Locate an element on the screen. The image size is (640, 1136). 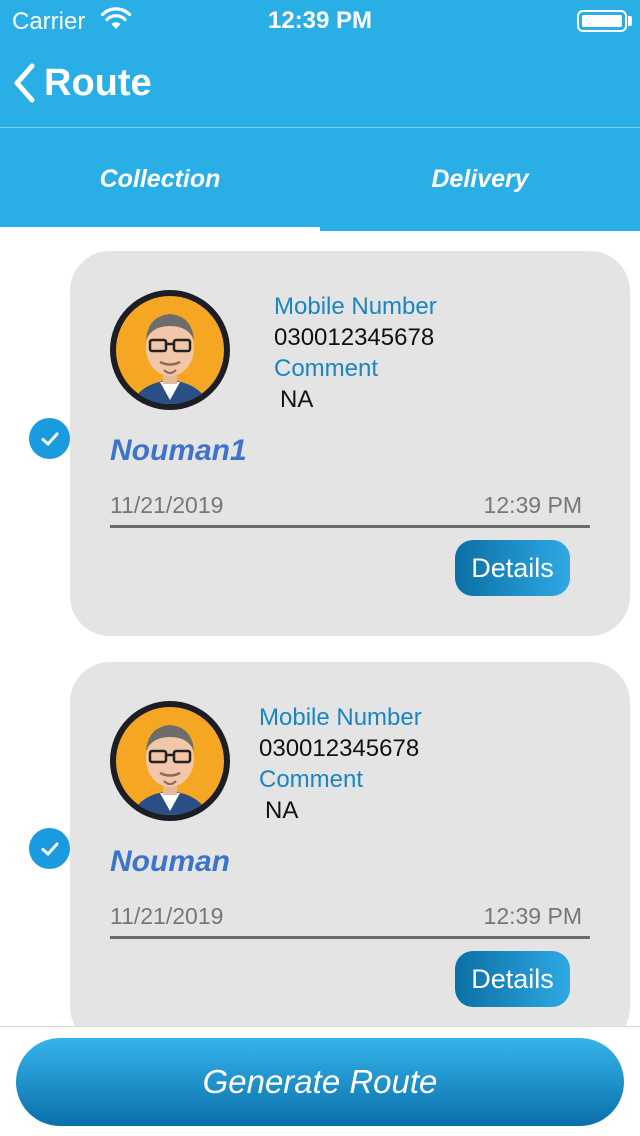
tab-collection-label: Collection is located at coordinates (160, 179).